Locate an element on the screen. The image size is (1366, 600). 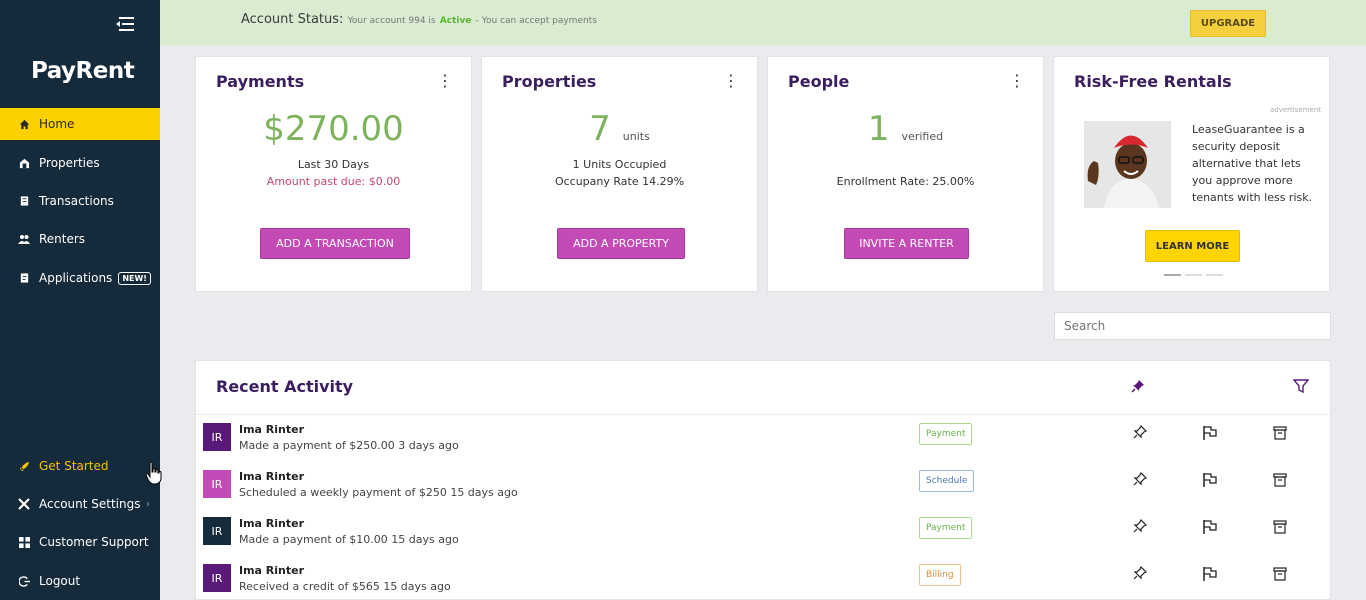
sidebar-item-label: Get Started is located at coordinates (74, 466).